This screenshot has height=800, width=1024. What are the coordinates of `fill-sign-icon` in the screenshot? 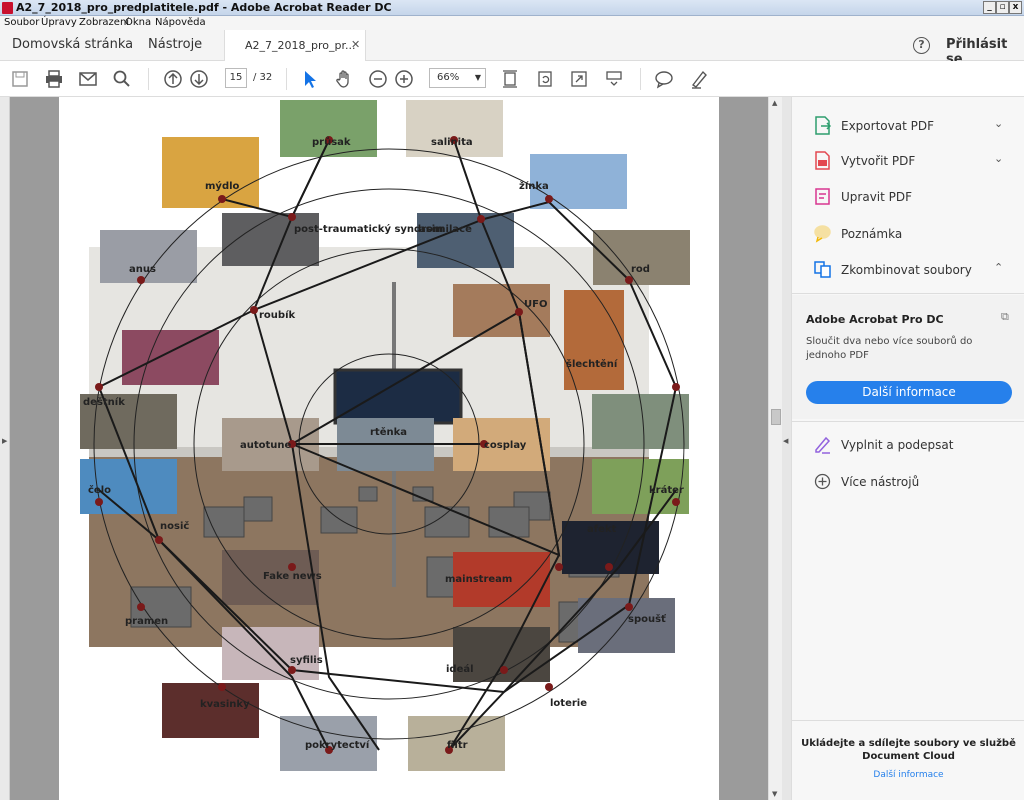 It's located at (823, 445).